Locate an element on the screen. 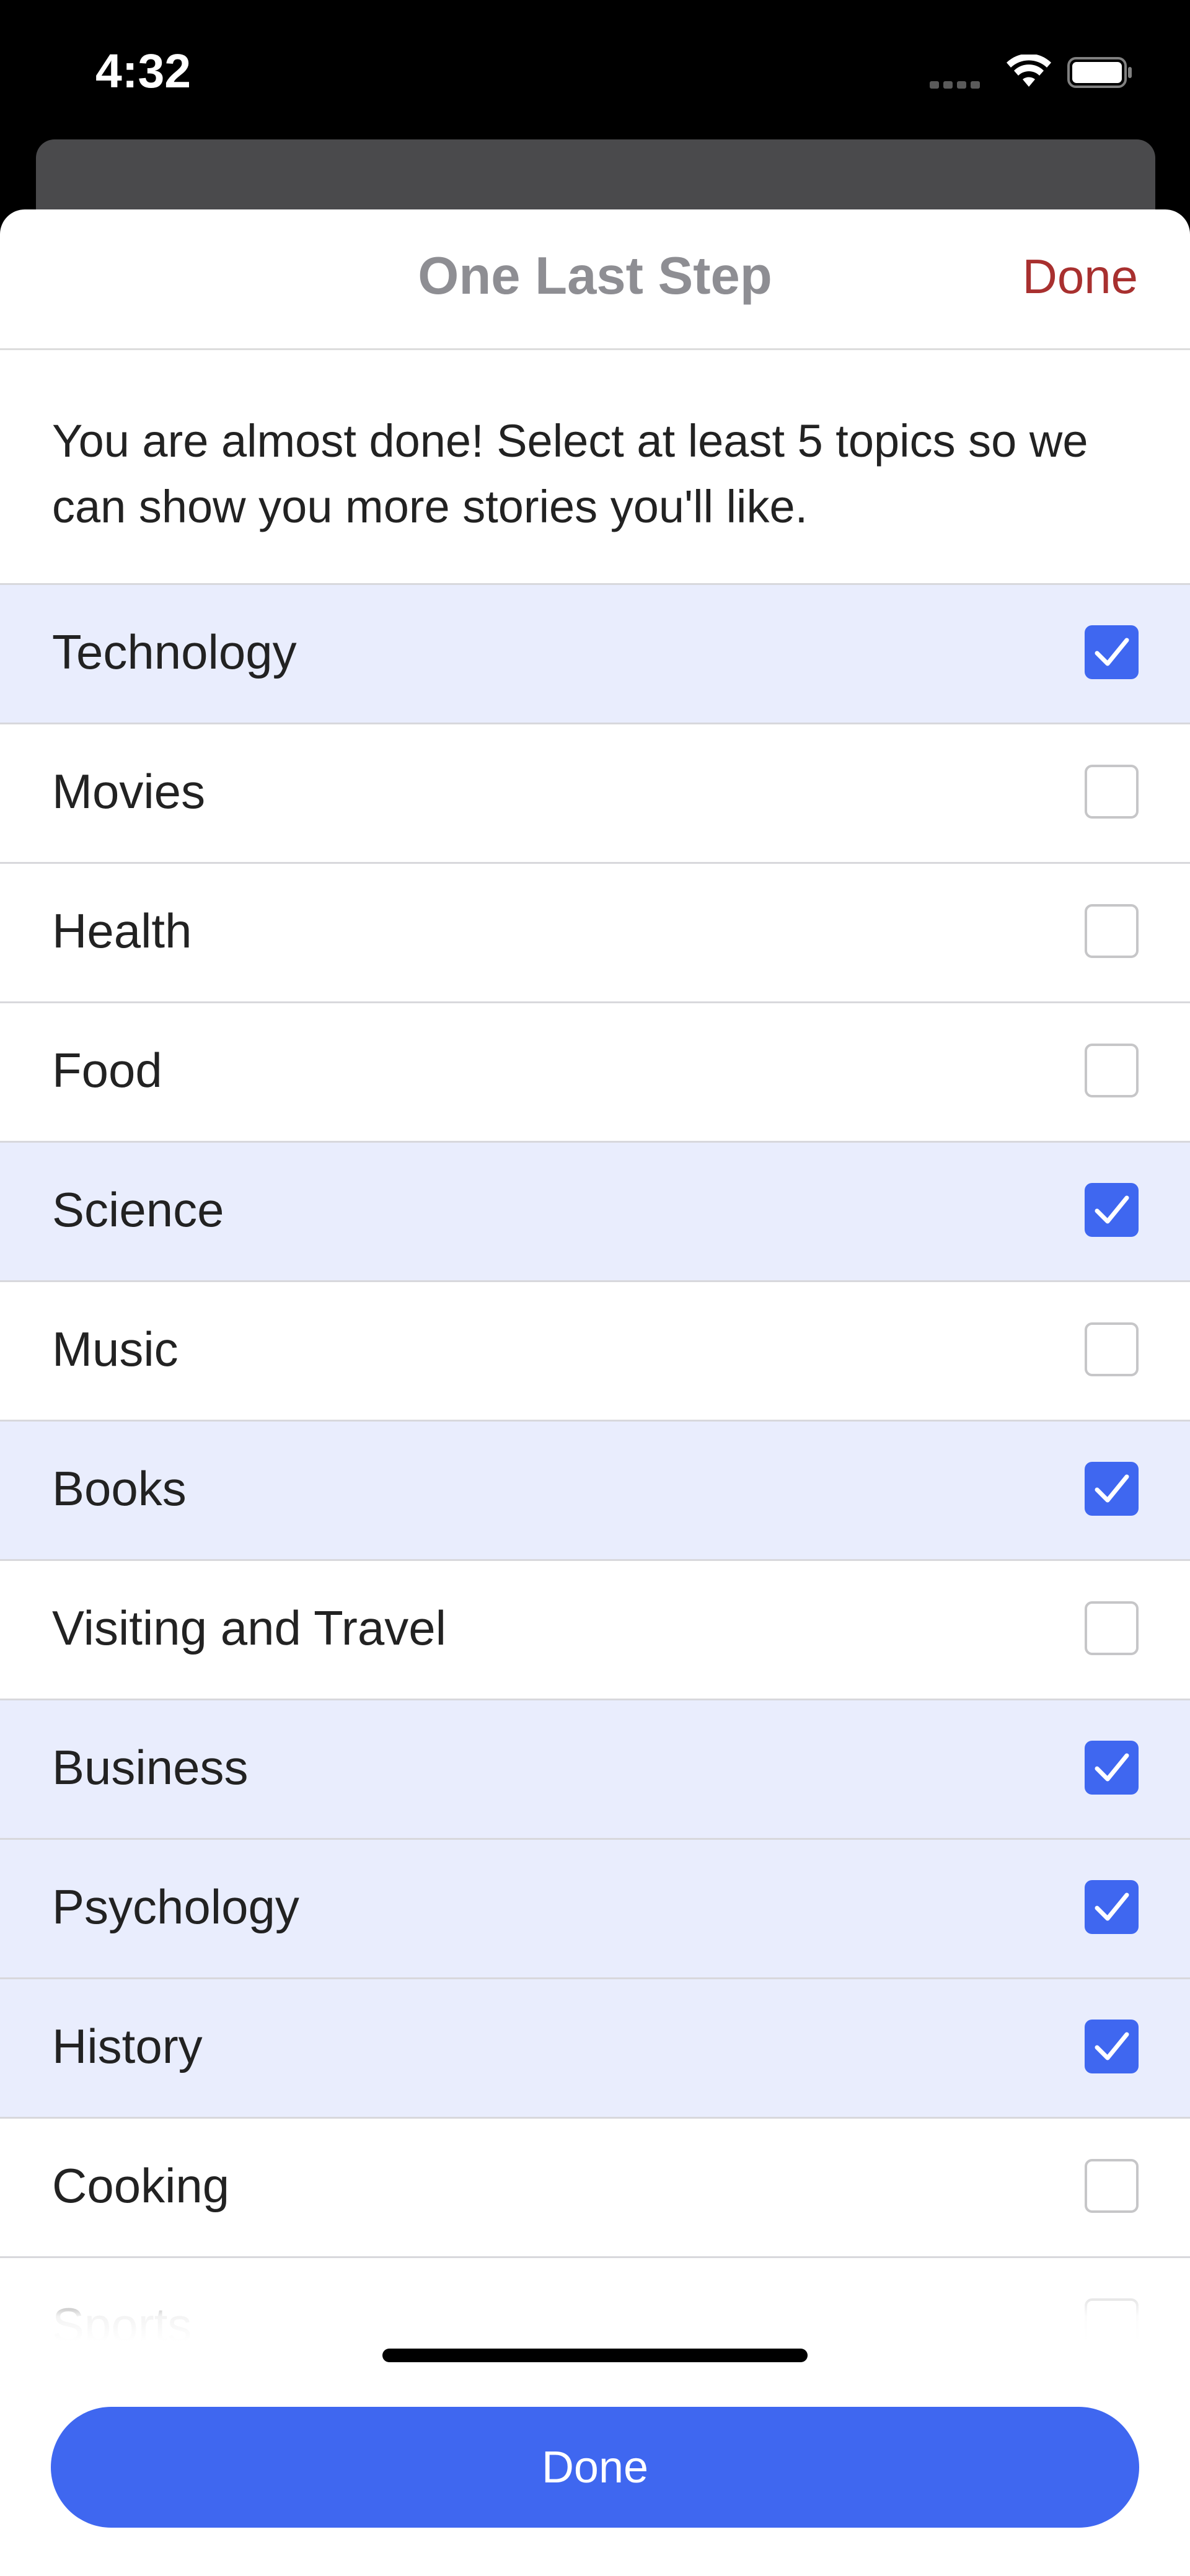 The height and width of the screenshot is (2576, 1190). status-icons is located at coordinates (1035, 73).